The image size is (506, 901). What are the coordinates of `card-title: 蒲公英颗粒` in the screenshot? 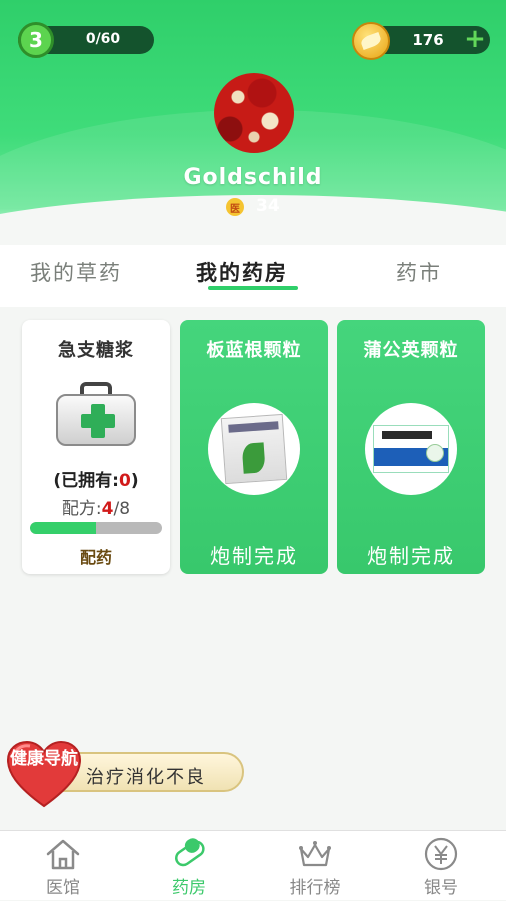 It's located at (411, 350).